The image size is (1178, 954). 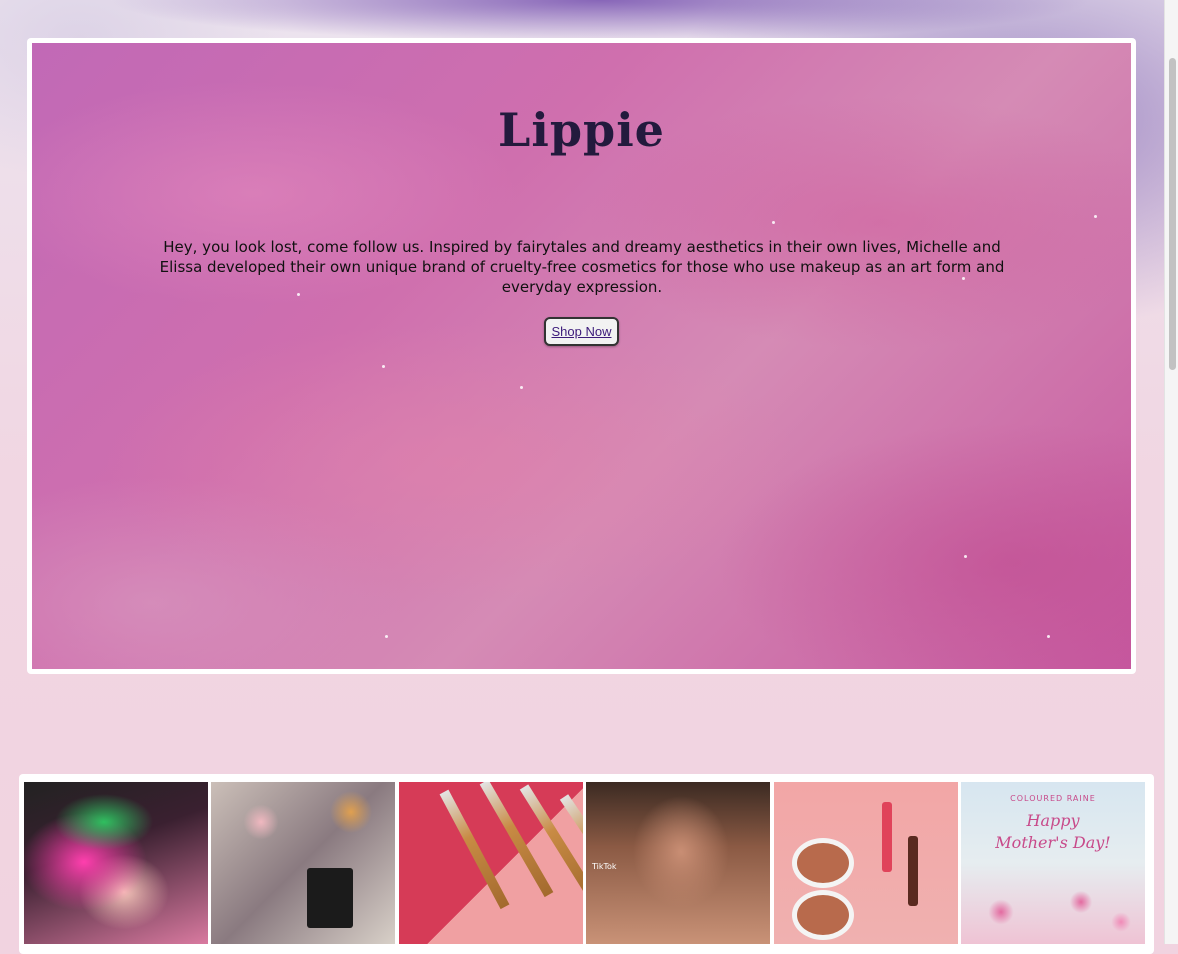 I want to click on image-caption: Happy Mother's Day!, so click(x=1053, y=832).